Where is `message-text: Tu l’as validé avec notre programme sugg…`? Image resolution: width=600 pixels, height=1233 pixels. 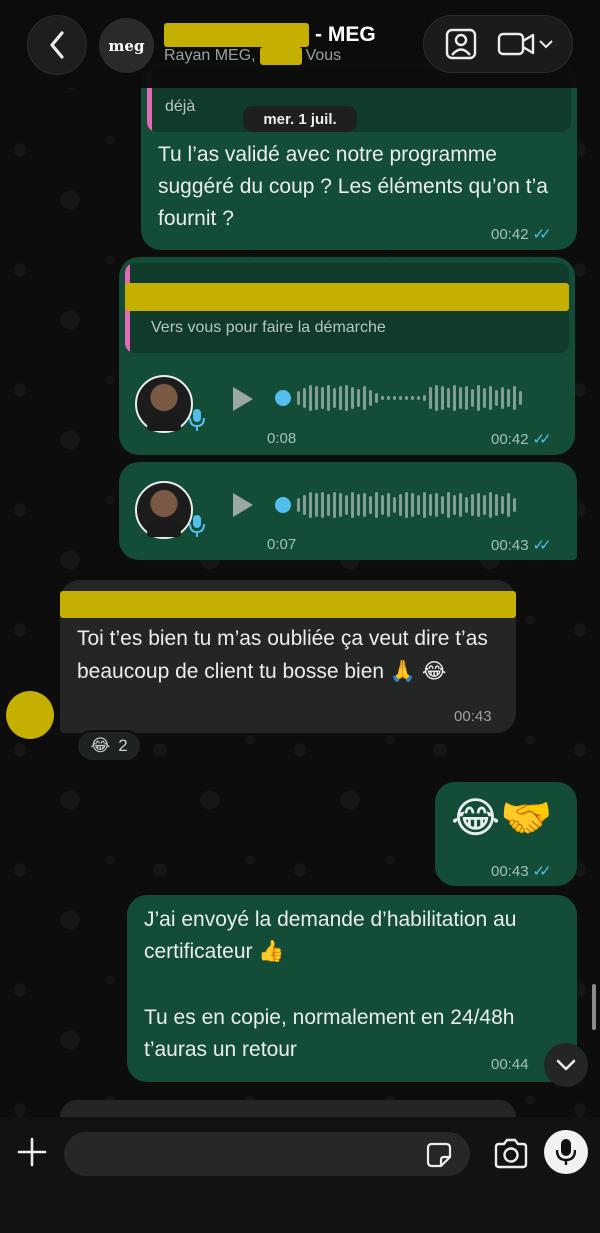 message-text: Tu l’as validé avec notre programme sugg… is located at coordinates (353, 186).